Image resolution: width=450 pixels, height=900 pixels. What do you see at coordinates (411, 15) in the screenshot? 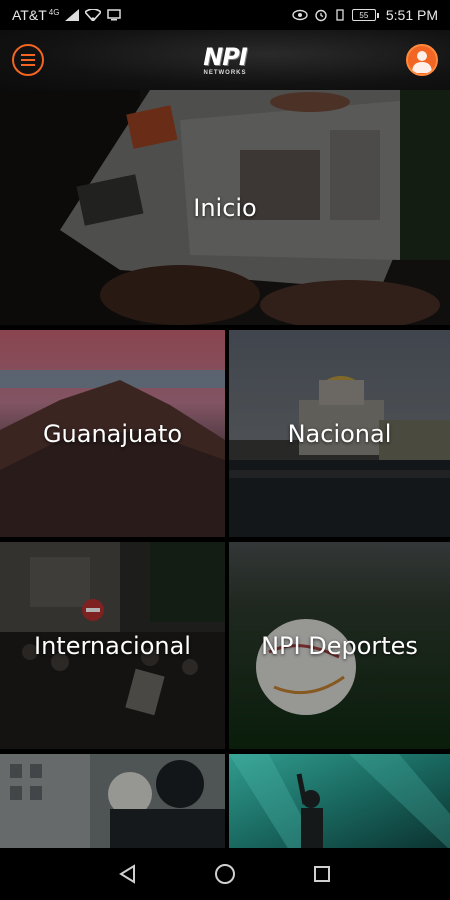
I see `clock: 5:51 PM` at bounding box center [411, 15].